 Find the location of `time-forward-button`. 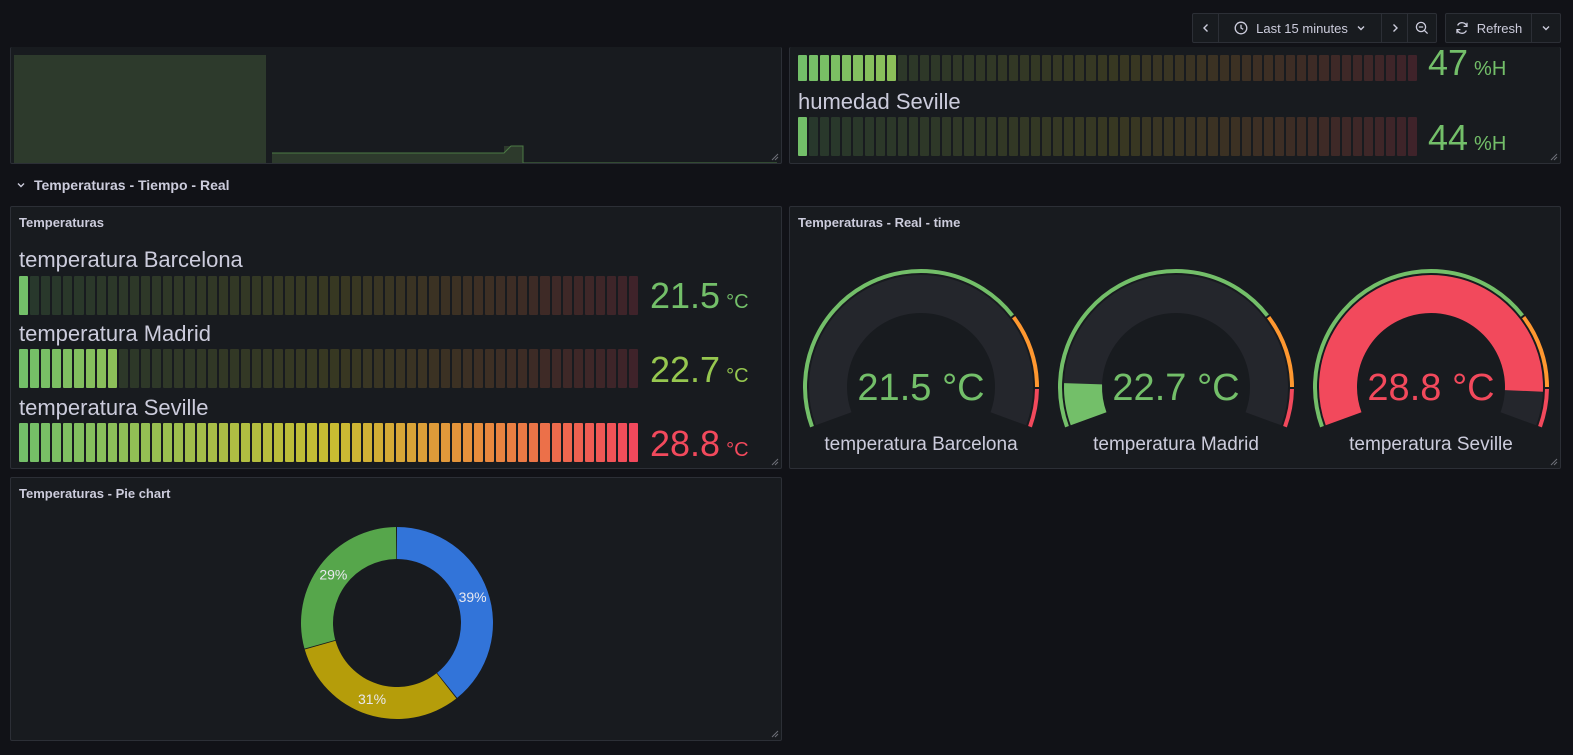

time-forward-button is located at coordinates (1395, 28).